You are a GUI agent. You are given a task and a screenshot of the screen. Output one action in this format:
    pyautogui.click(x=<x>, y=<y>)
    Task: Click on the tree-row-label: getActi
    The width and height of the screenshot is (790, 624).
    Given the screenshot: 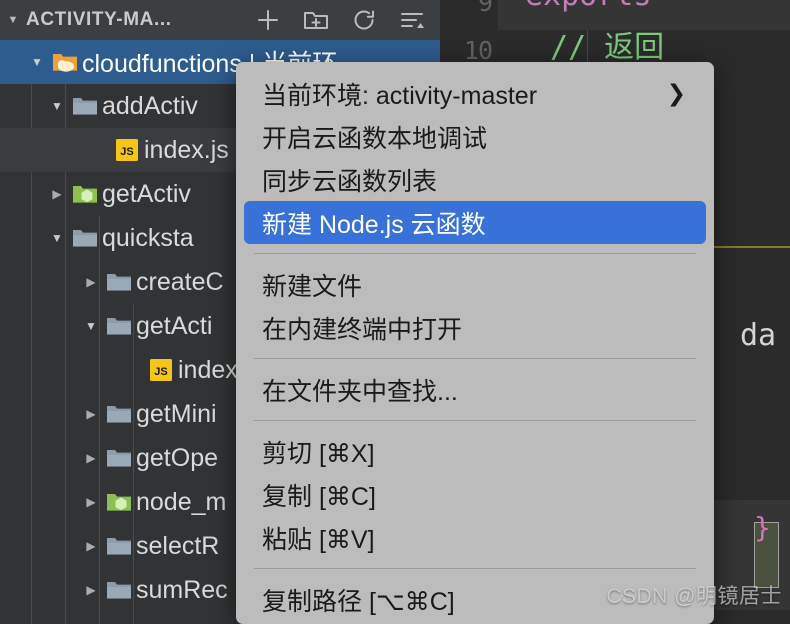 What is the action you would take?
    pyautogui.click(x=174, y=325)
    